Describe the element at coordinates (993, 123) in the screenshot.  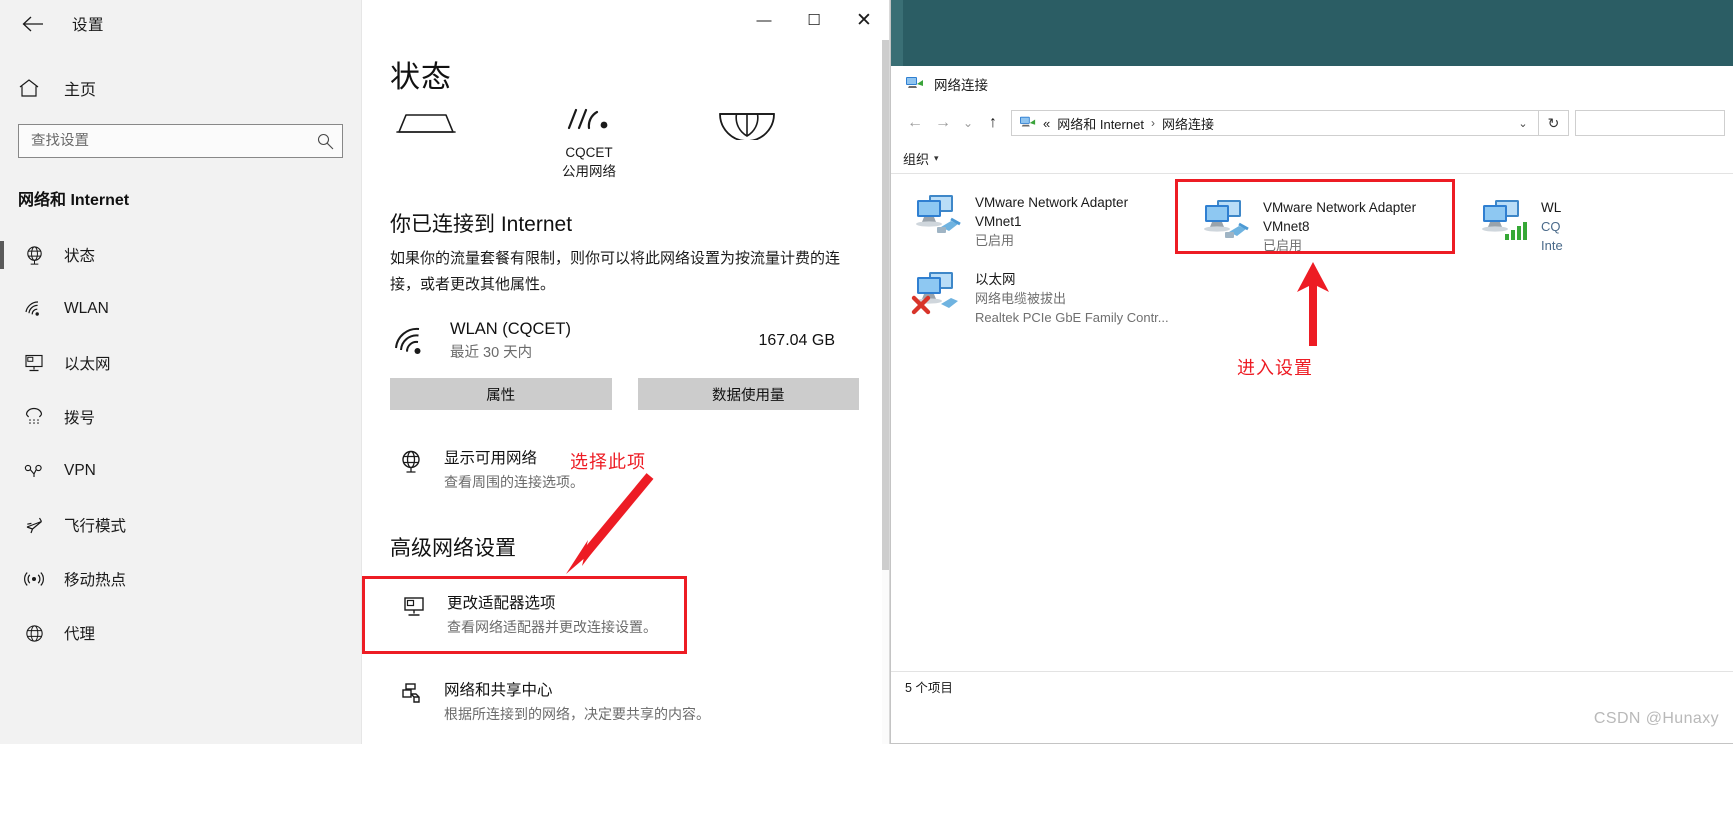
I see `up-button: ↑` at that location.